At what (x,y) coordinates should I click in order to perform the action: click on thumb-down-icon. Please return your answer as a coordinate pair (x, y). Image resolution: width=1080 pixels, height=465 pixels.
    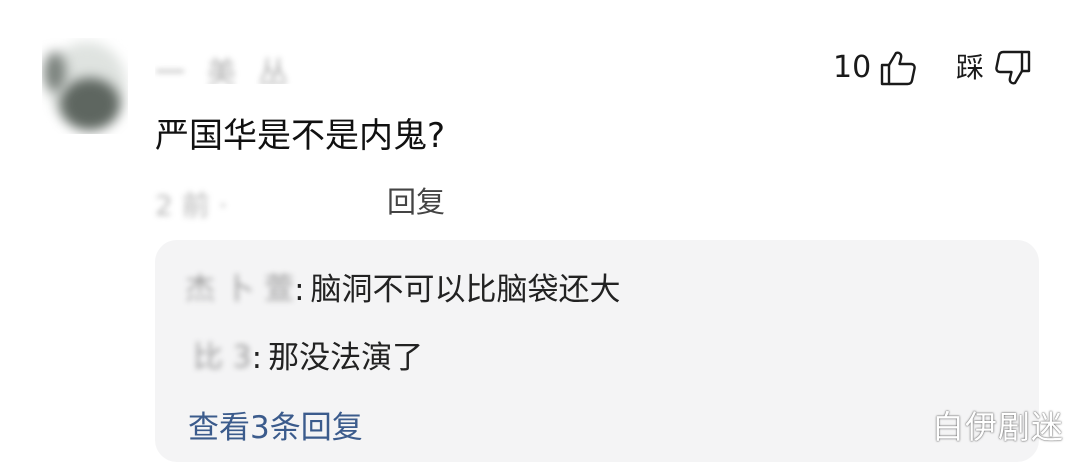
    Looking at the image, I should click on (1013, 68).